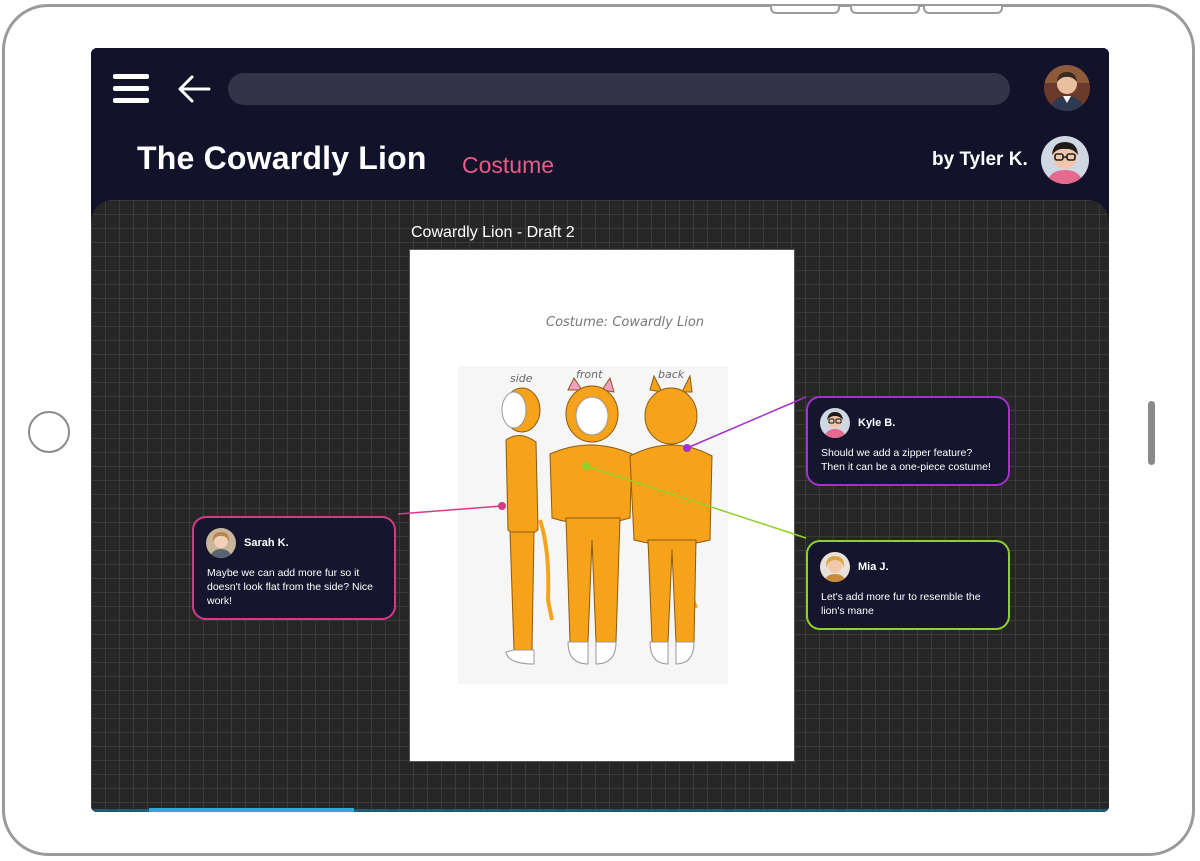 The image size is (1200, 861). What do you see at coordinates (619, 89) in the screenshot?
I see `url-input` at bounding box center [619, 89].